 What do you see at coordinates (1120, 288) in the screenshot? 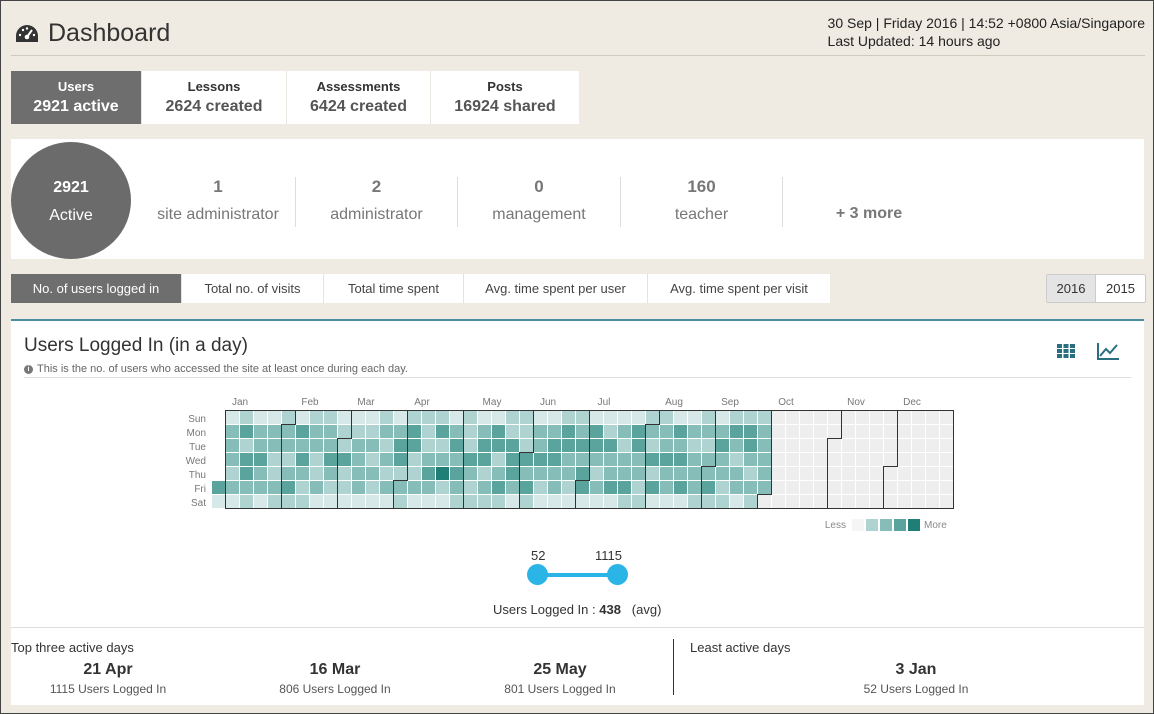
I see `year-2015-button: 2015` at bounding box center [1120, 288].